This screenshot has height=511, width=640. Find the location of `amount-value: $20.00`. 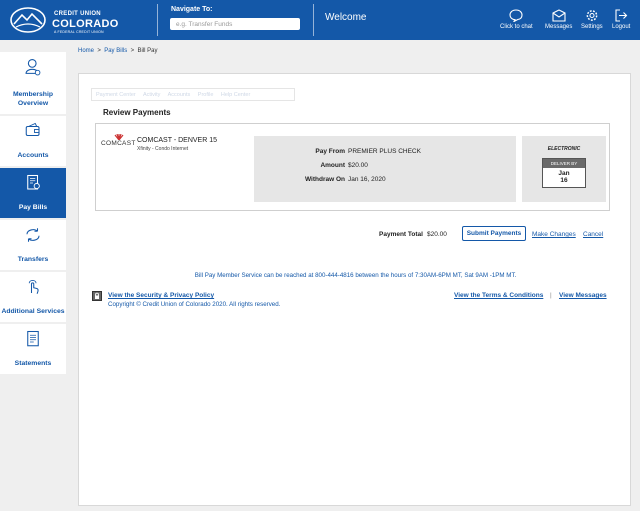

amount-value: $20.00 is located at coordinates (358, 165).